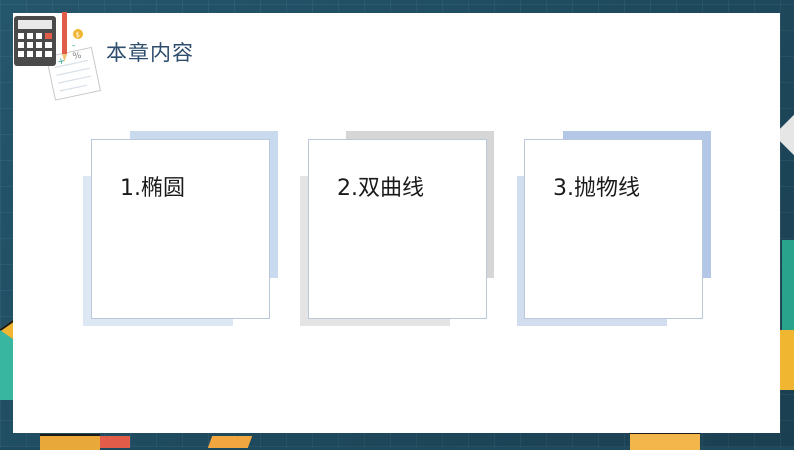  Describe the element at coordinates (787, 360) in the screenshot. I see `right-decoration-orange` at that location.